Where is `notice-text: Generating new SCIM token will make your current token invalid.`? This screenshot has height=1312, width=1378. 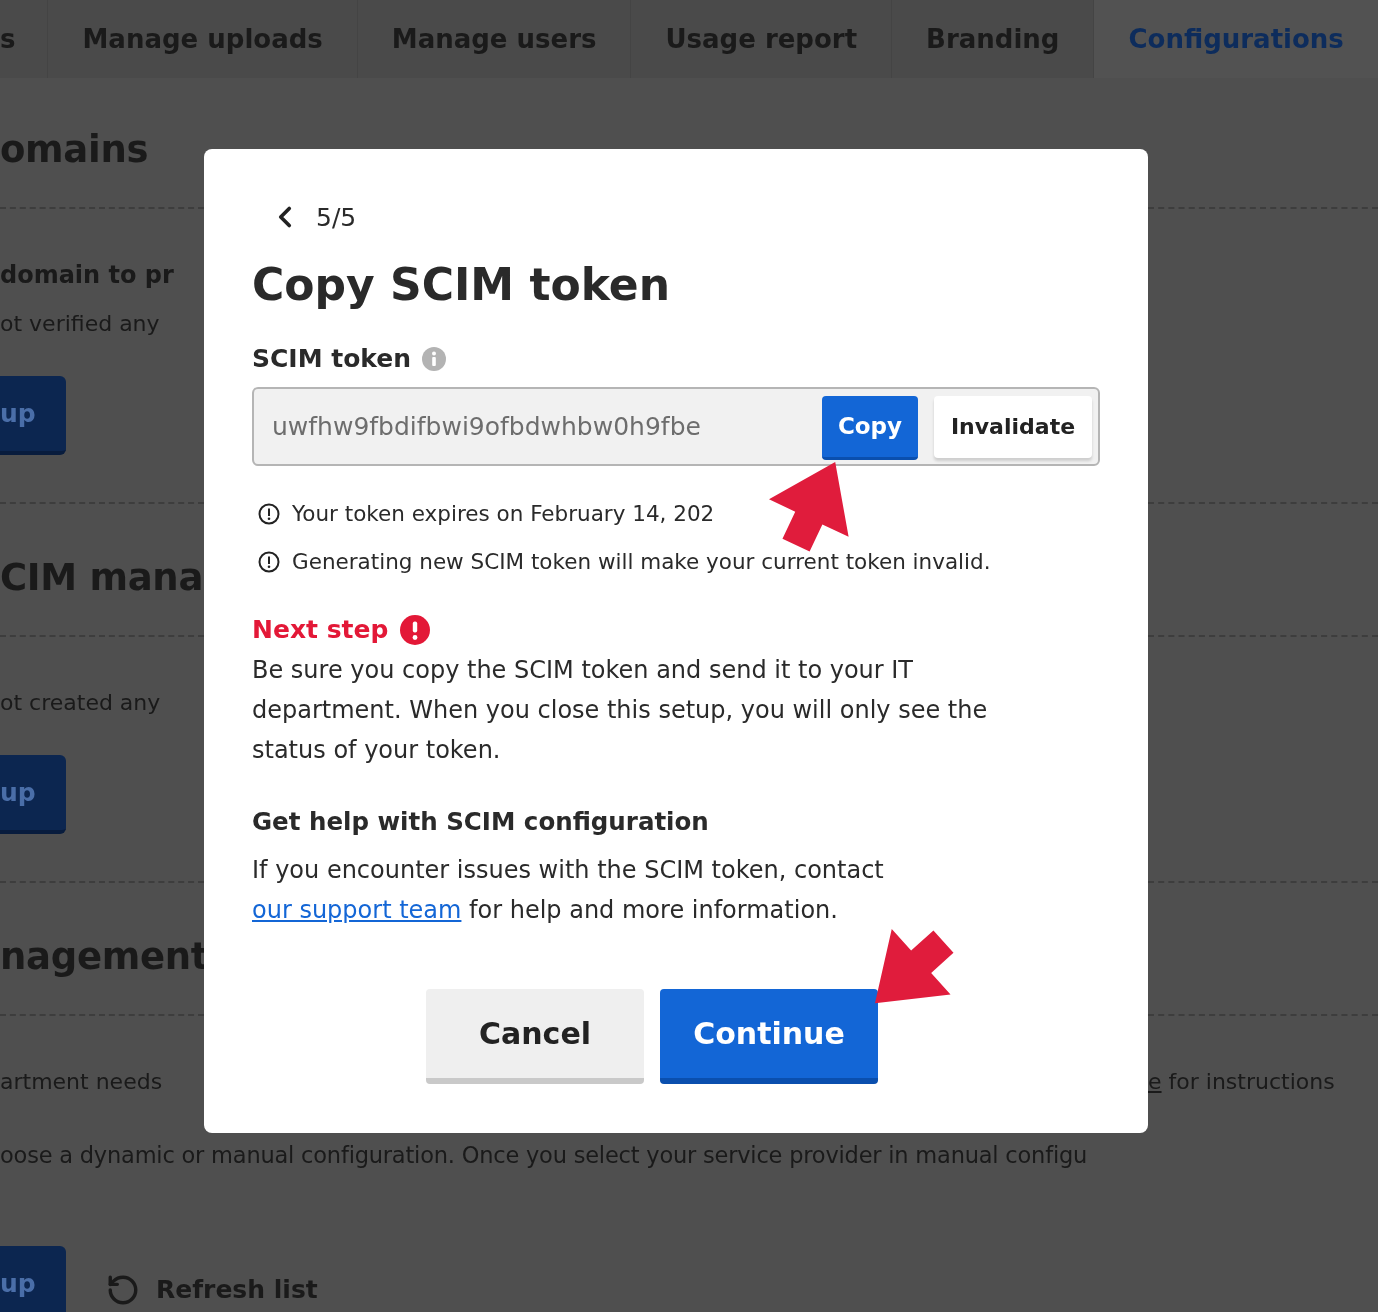 notice-text: Generating new SCIM token will make your current token invalid. is located at coordinates (641, 562).